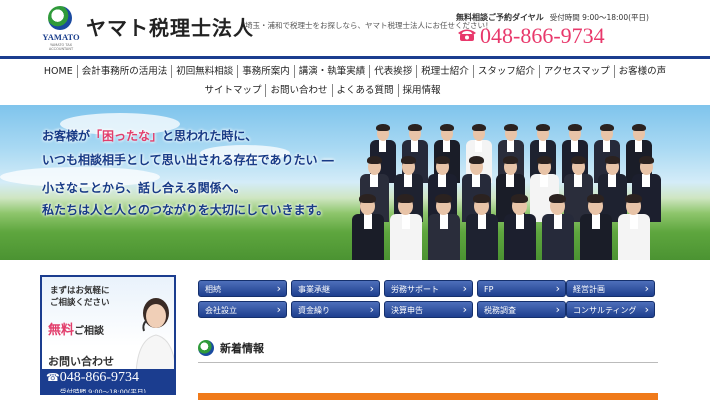  I want to click on service-tax-audit: 税務調査, so click(521, 309).